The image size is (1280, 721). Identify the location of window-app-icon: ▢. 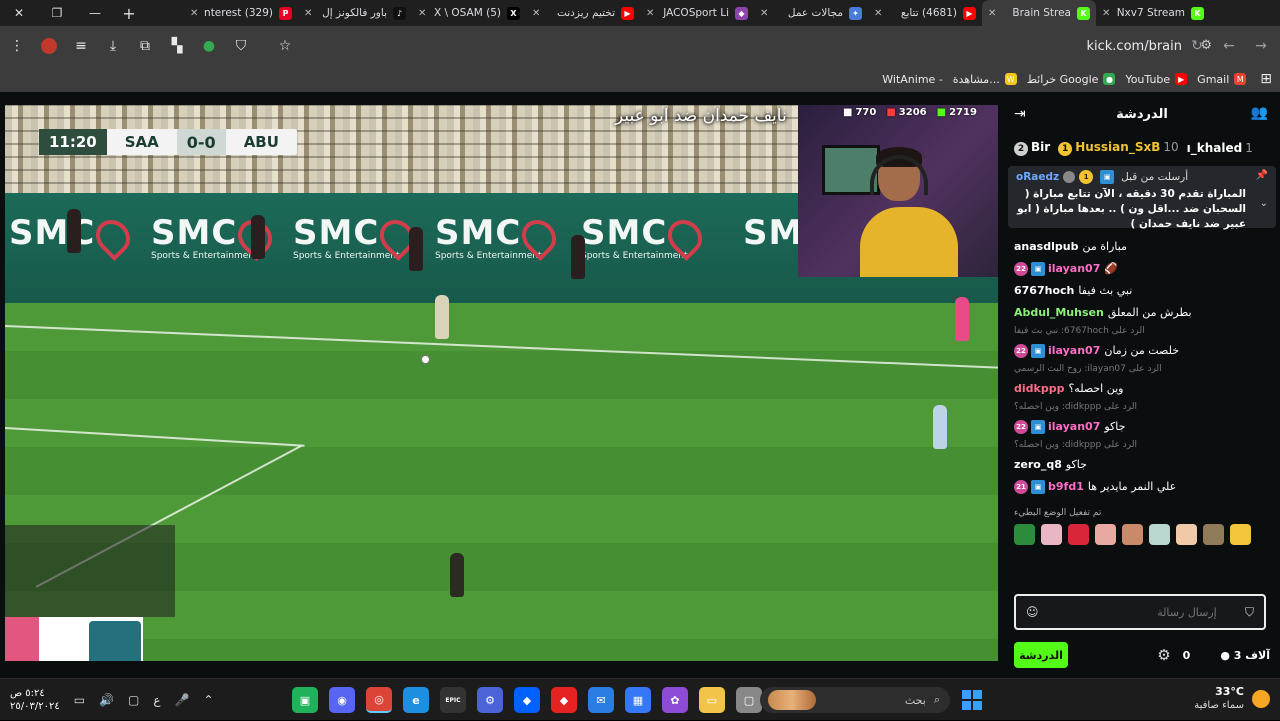
(749, 700).